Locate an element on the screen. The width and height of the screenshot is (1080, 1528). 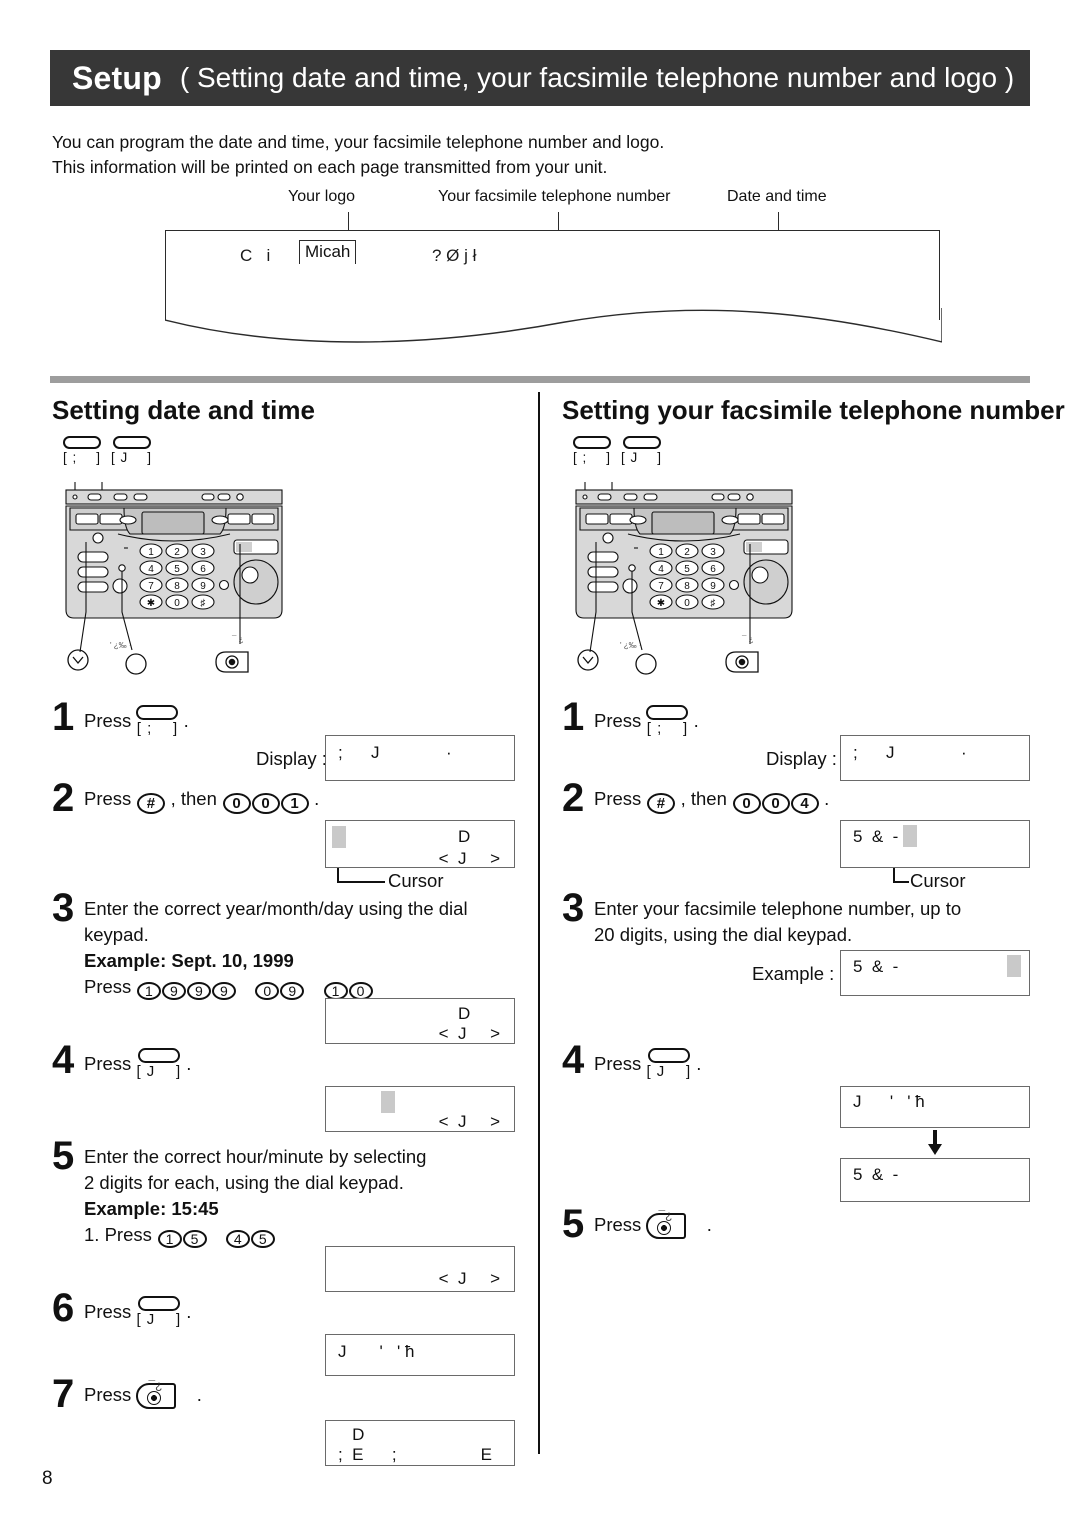
left-section-title: Setting date and time is located at coordinates (183, 410).